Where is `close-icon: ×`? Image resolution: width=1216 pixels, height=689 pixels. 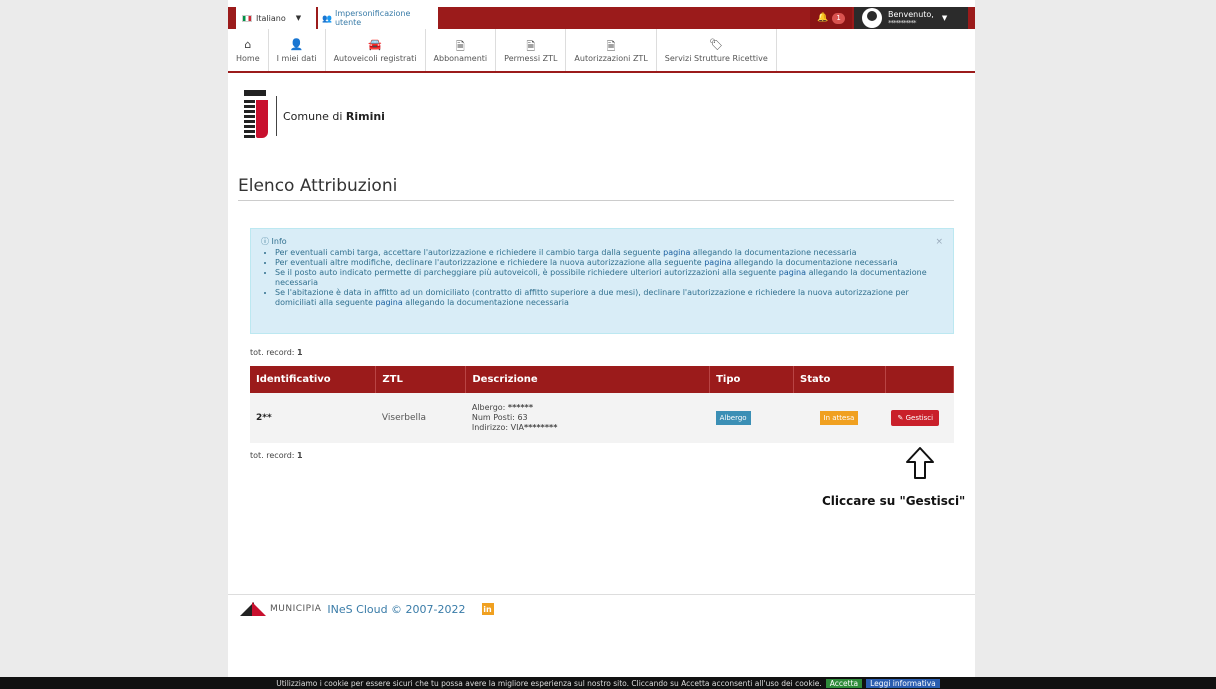
close-icon: × is located at coordinates (939, 242).